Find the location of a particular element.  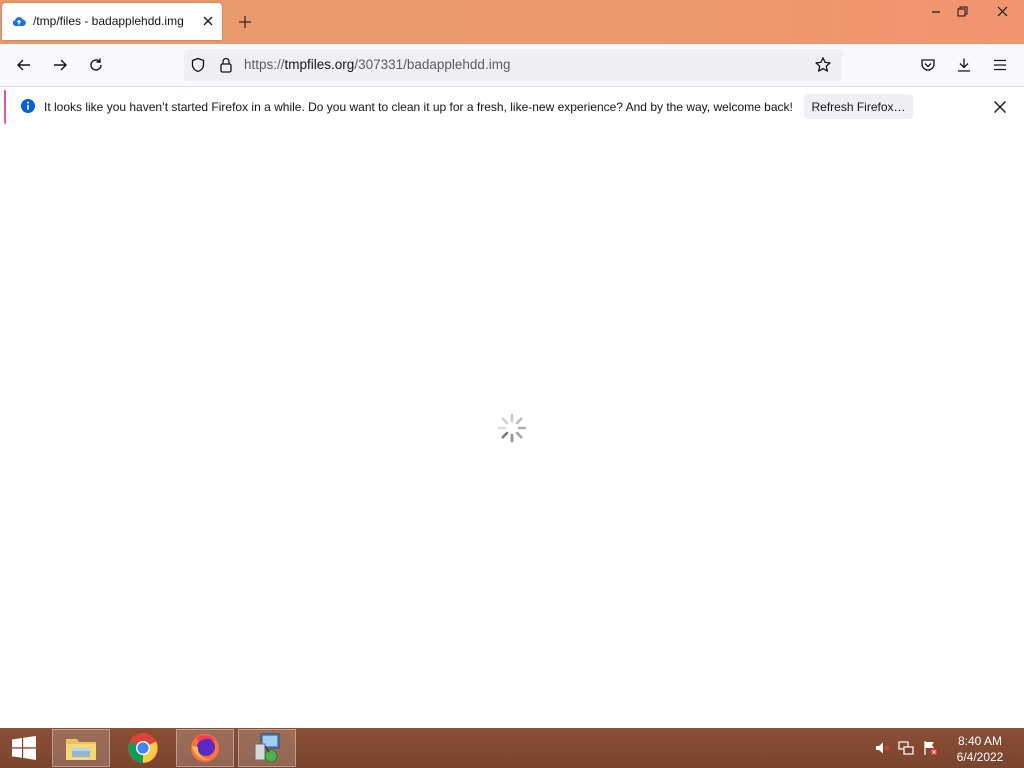

system-clock: 8:40 AM 6/4/2022 is located at coordinates (980, 749).